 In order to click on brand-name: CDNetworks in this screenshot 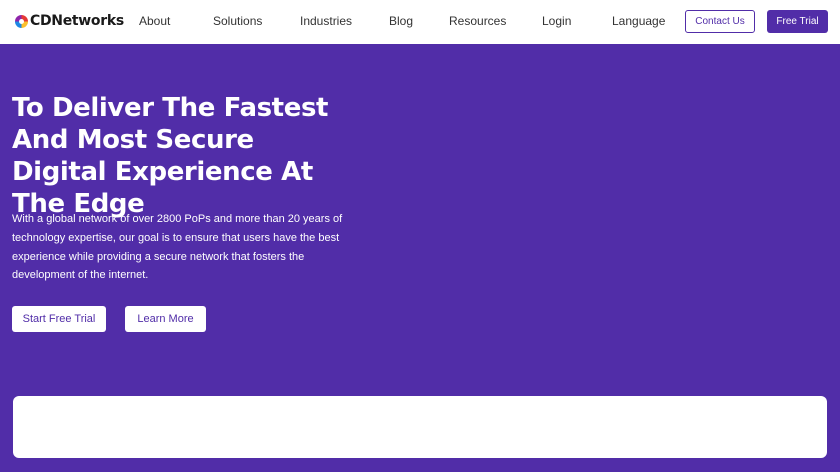, I will do `click(77, 21)`.